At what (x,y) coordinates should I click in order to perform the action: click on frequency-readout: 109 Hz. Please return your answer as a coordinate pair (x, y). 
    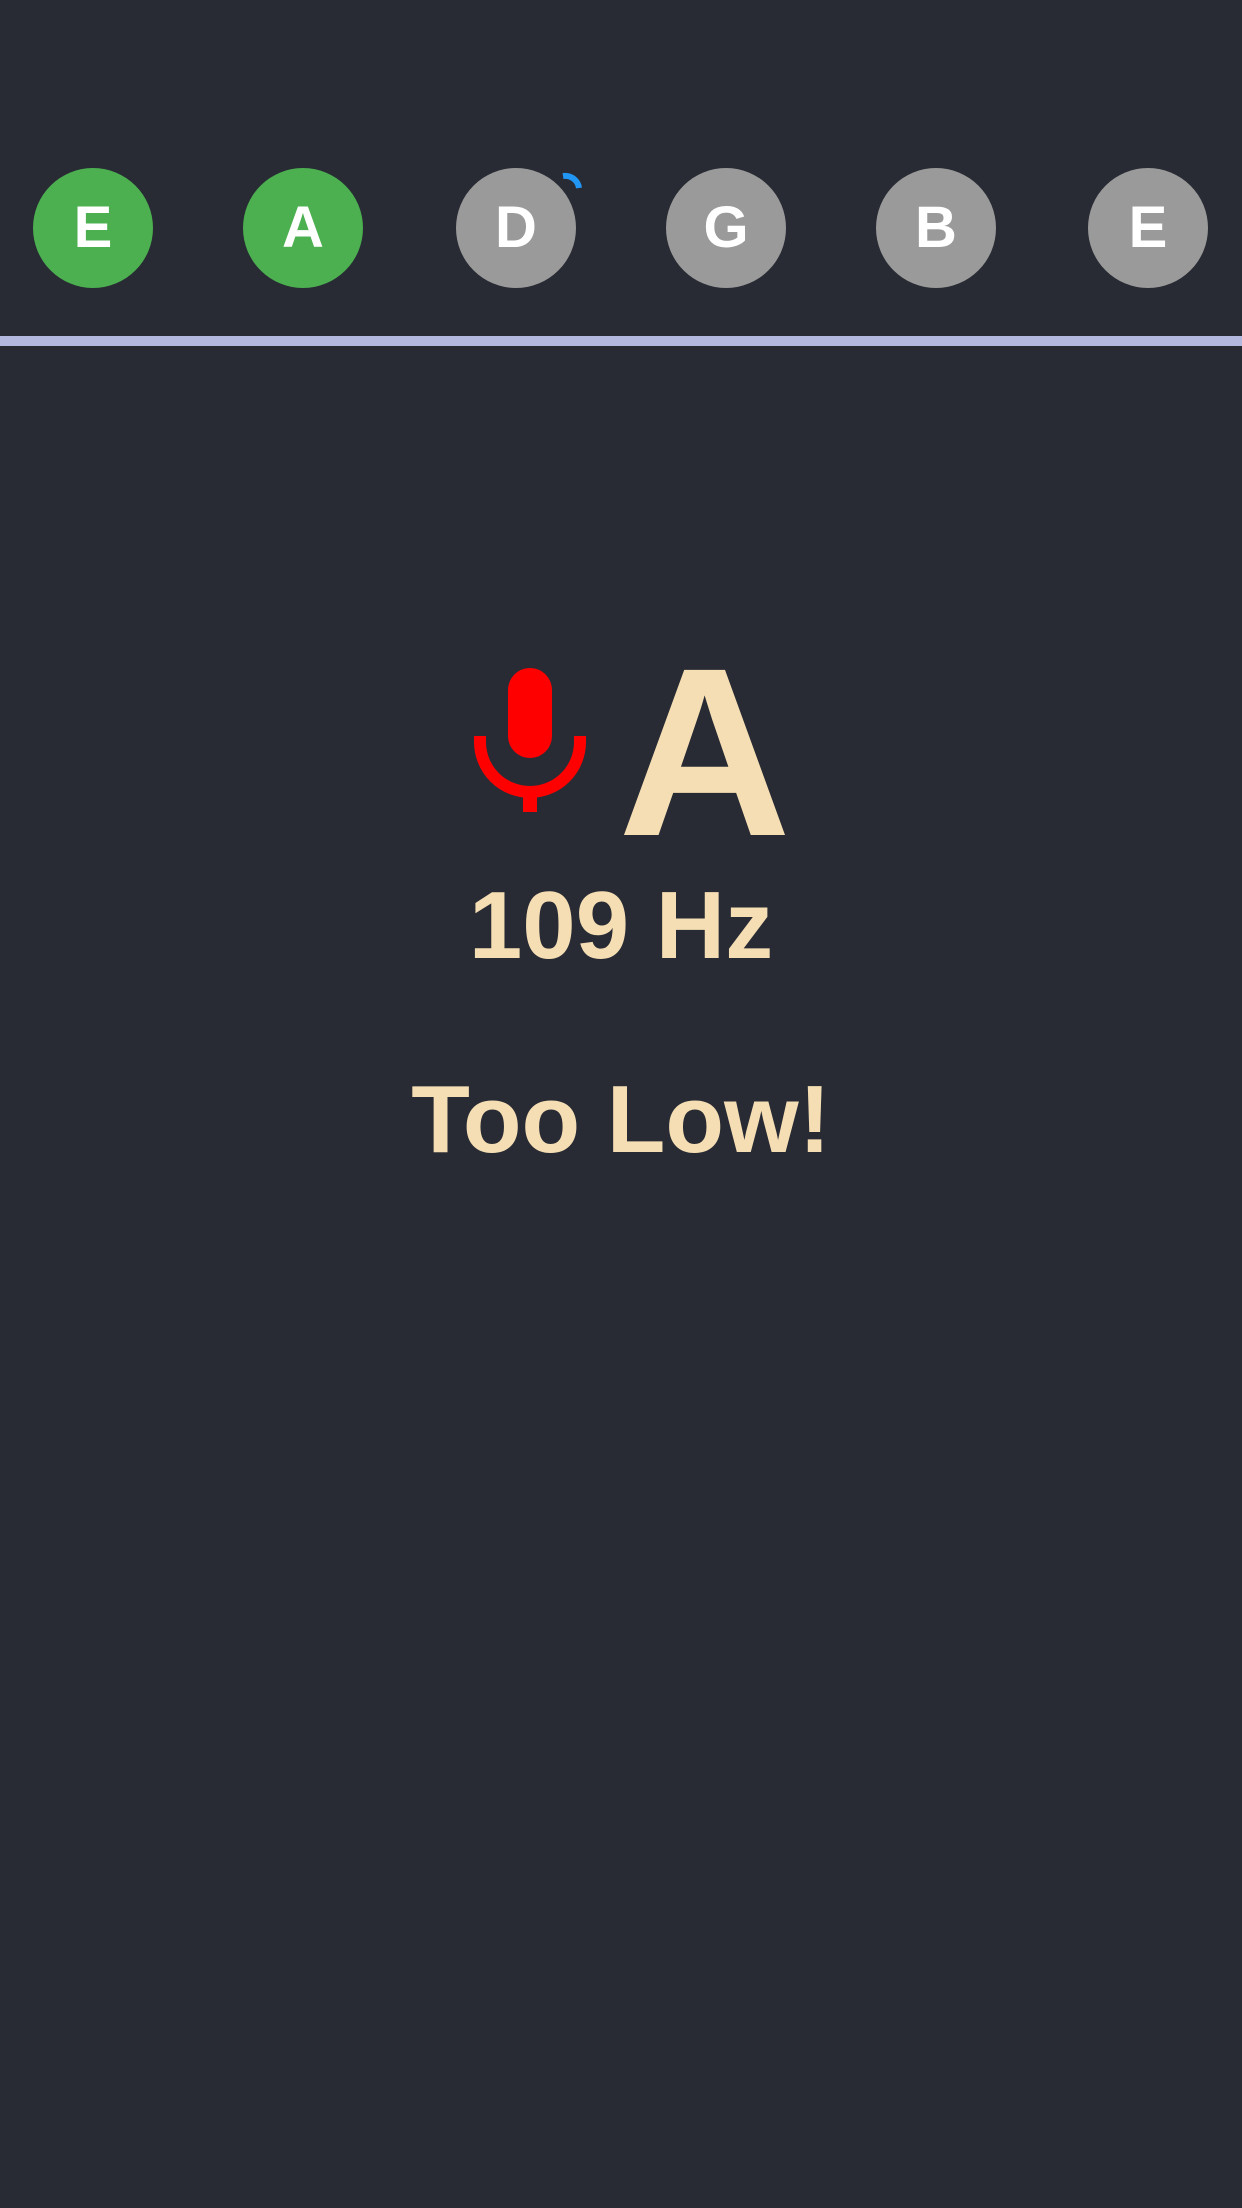
    Looking at the image, I should click on (621, 925).